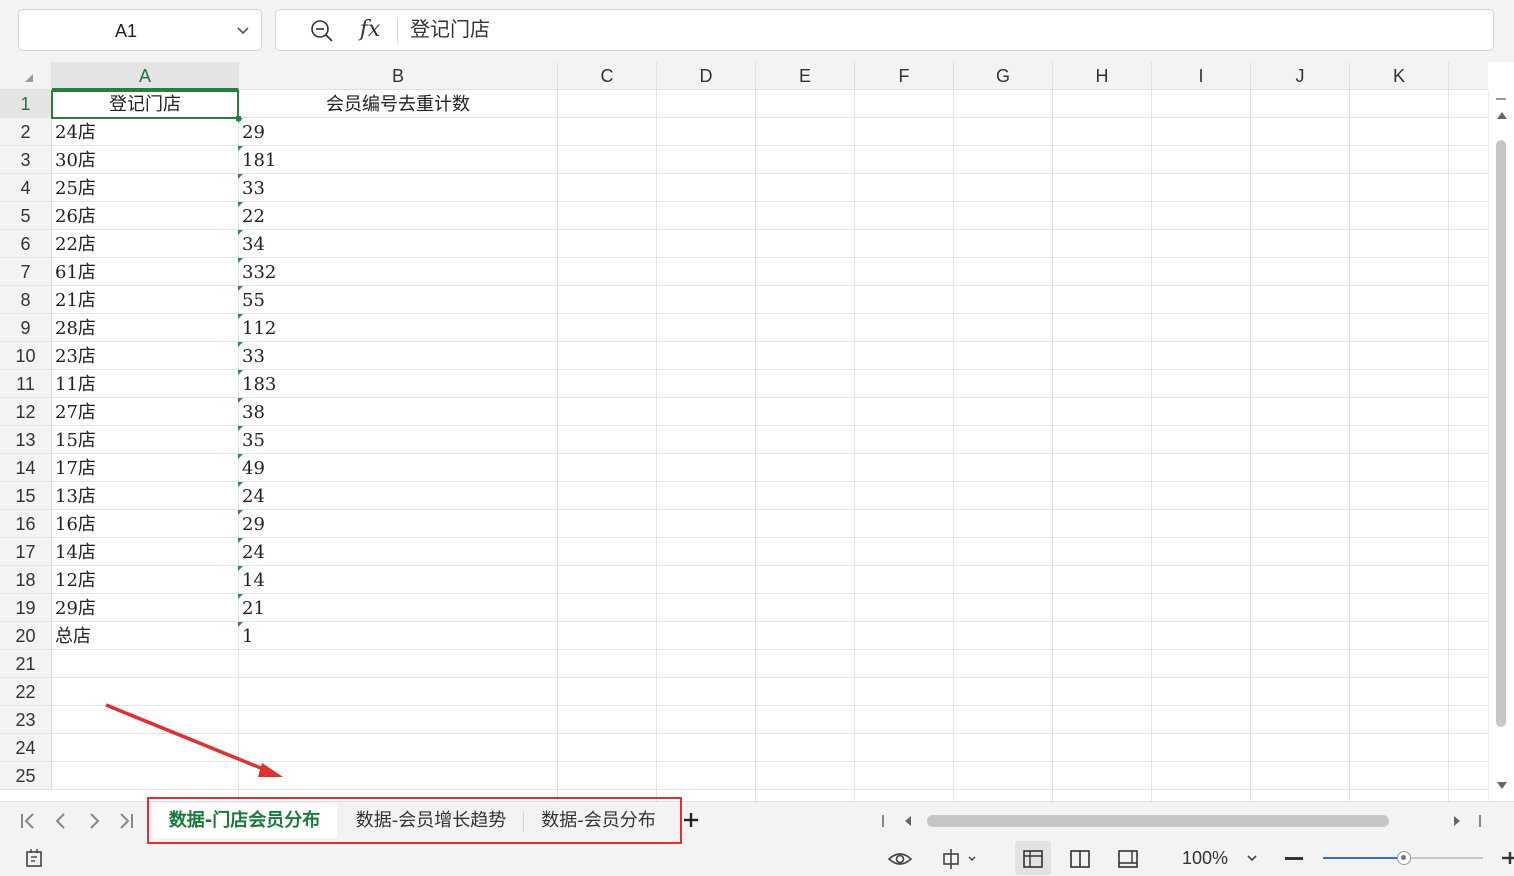  Describe the element at coordinates (1404, 858) in the screenshot. I see `zoom-slider-knob` at that location.